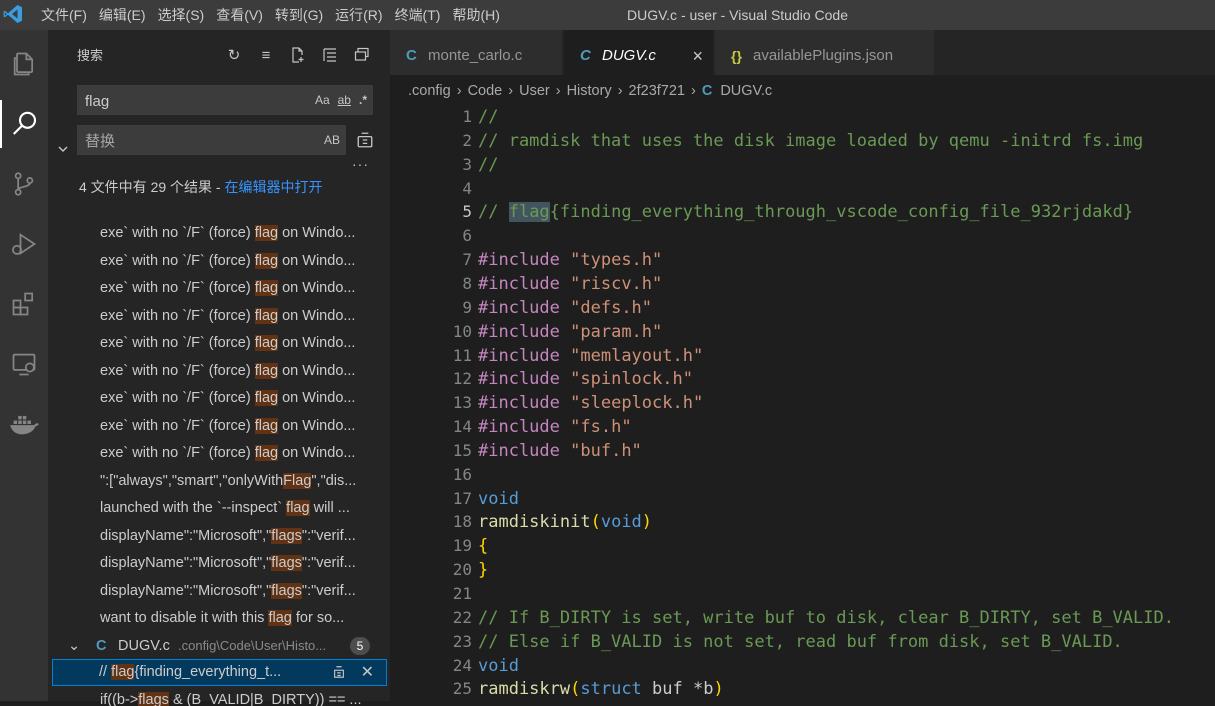  Describe the element at coordinates (591, 403) in the screenshot. I see `code-text: #include "sleeplock.h"` at that location.